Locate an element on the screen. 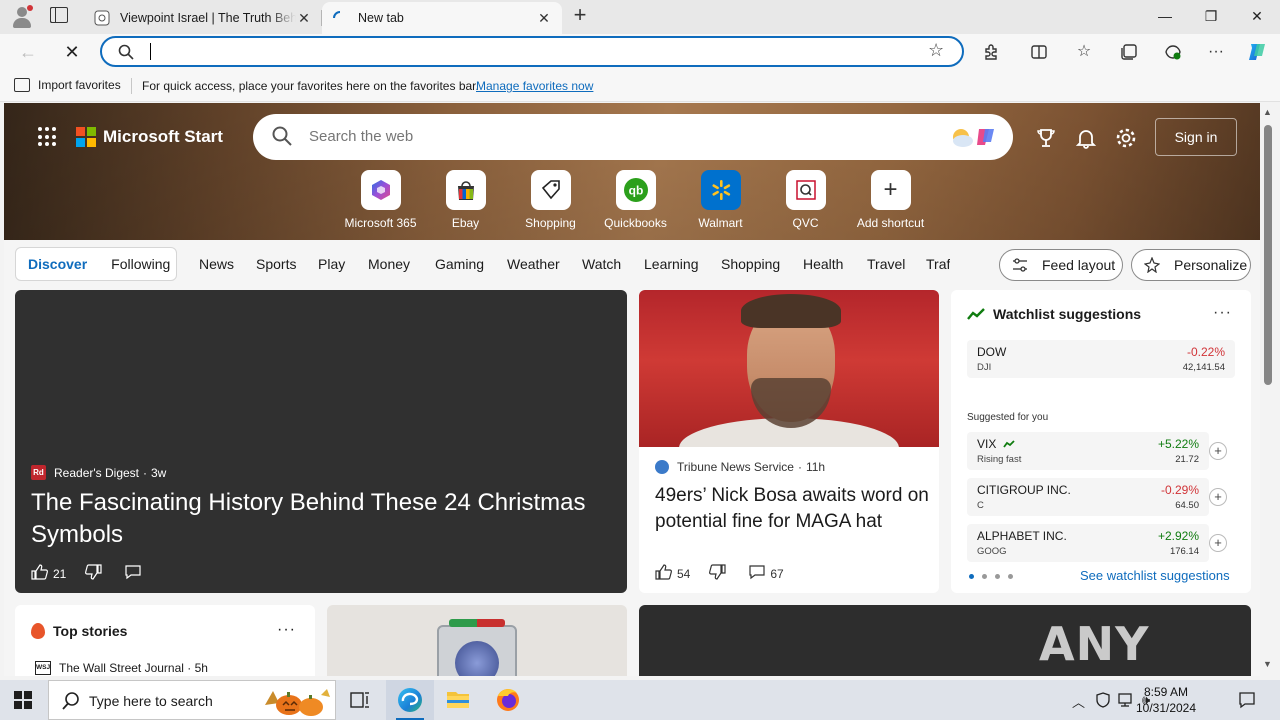 This screenshot has height=720, width=1280. new-tab-plus-icon: + is located at coordinates (580, 16).